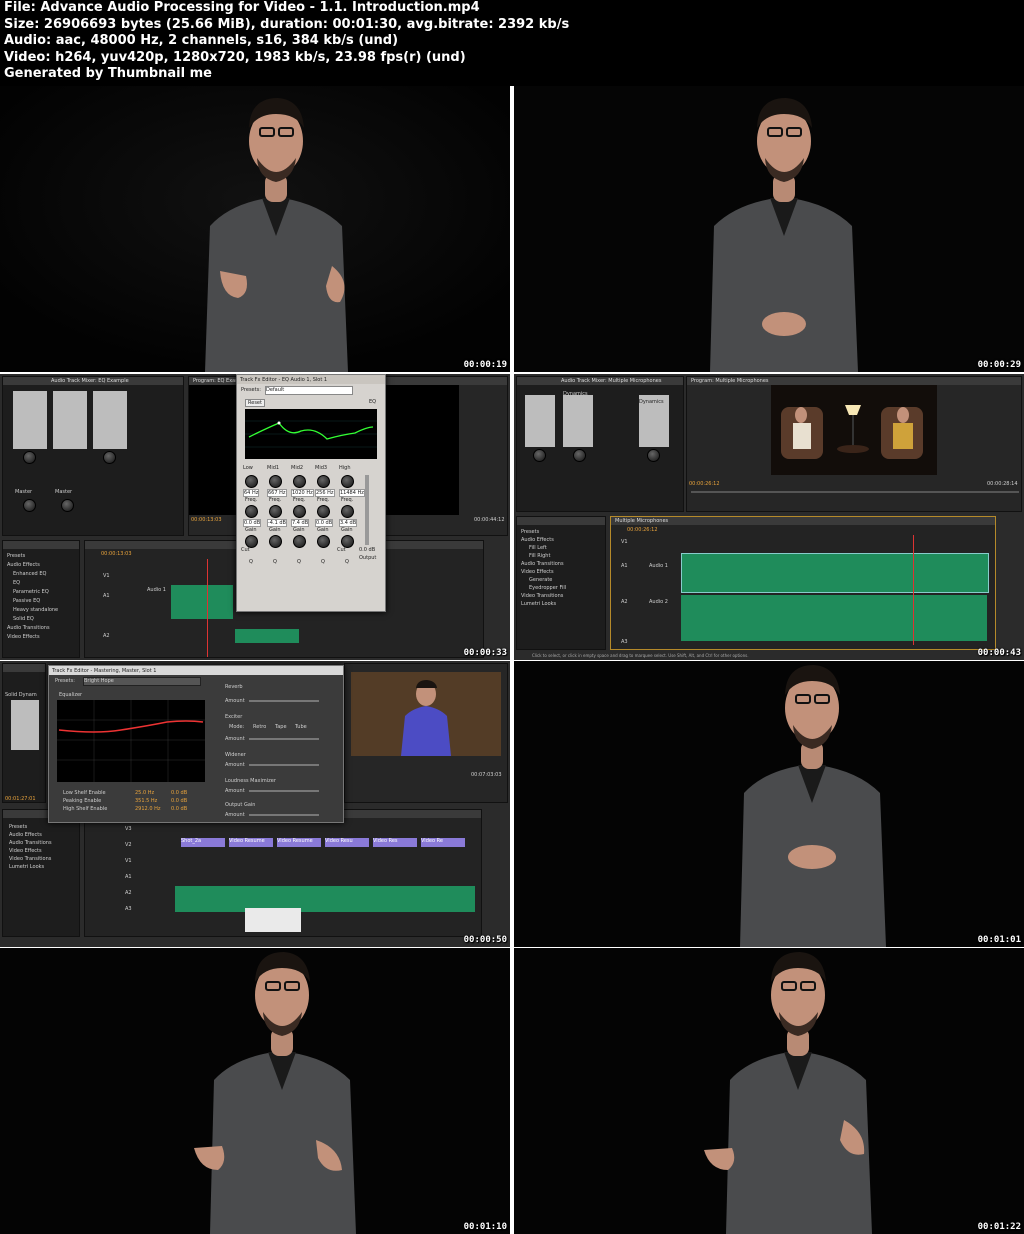  Describe the element at coordinates (297, 468) in the screenshot. I see `band-enable-checkbox: Mid2` at that location.